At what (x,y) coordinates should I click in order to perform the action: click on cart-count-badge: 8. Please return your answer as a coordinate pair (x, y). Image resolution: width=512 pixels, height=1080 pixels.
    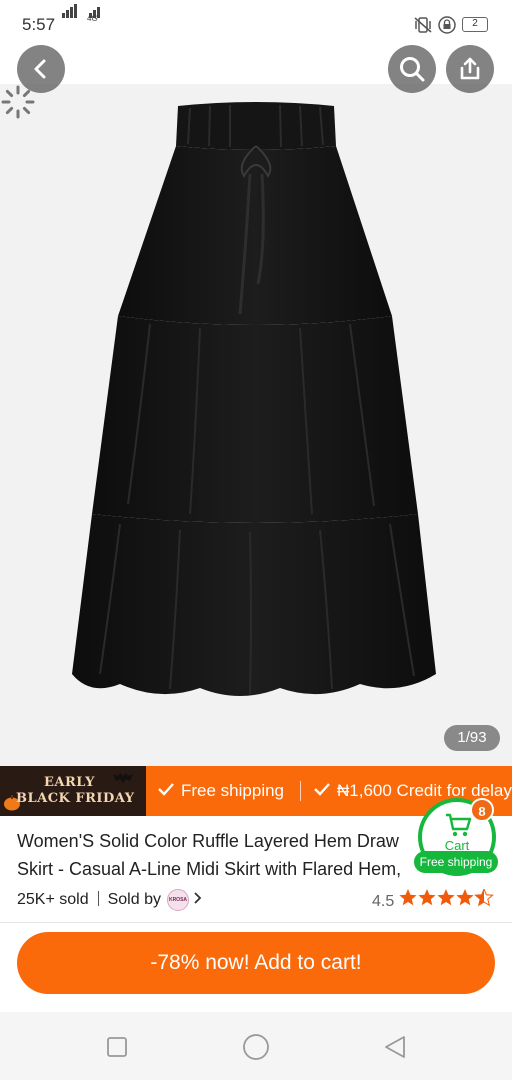
    Looking at the image, I should click on (482, 810).